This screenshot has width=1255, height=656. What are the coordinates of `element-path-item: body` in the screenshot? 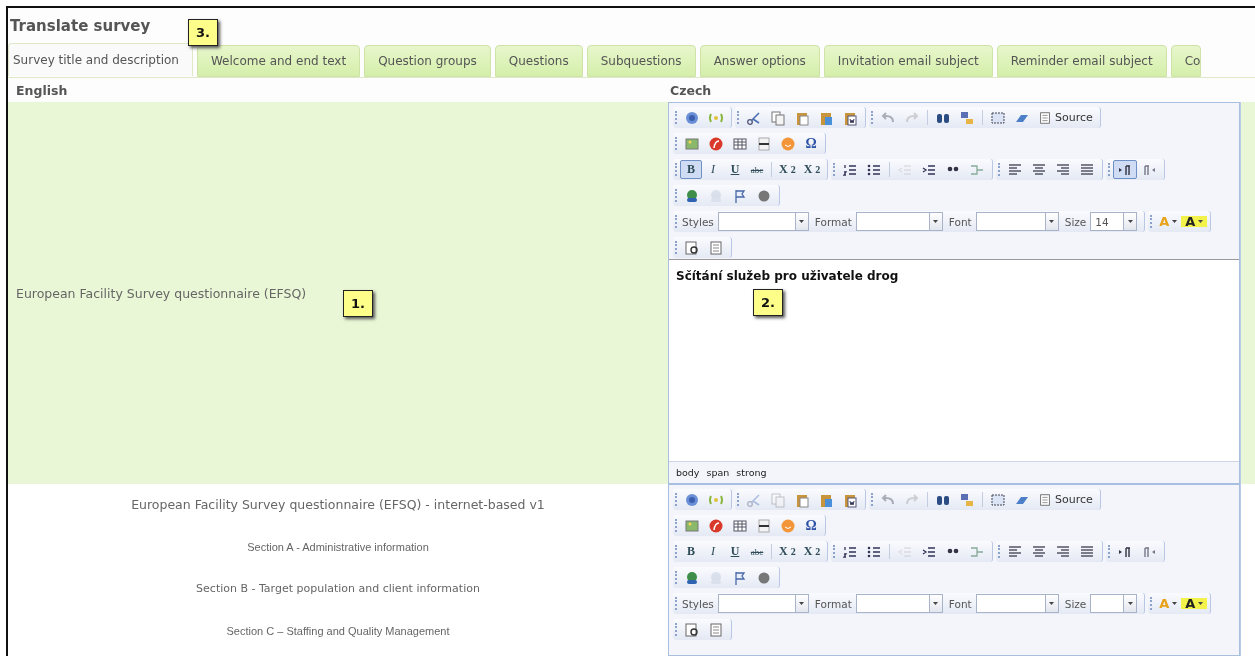 It's located at (688, 472).